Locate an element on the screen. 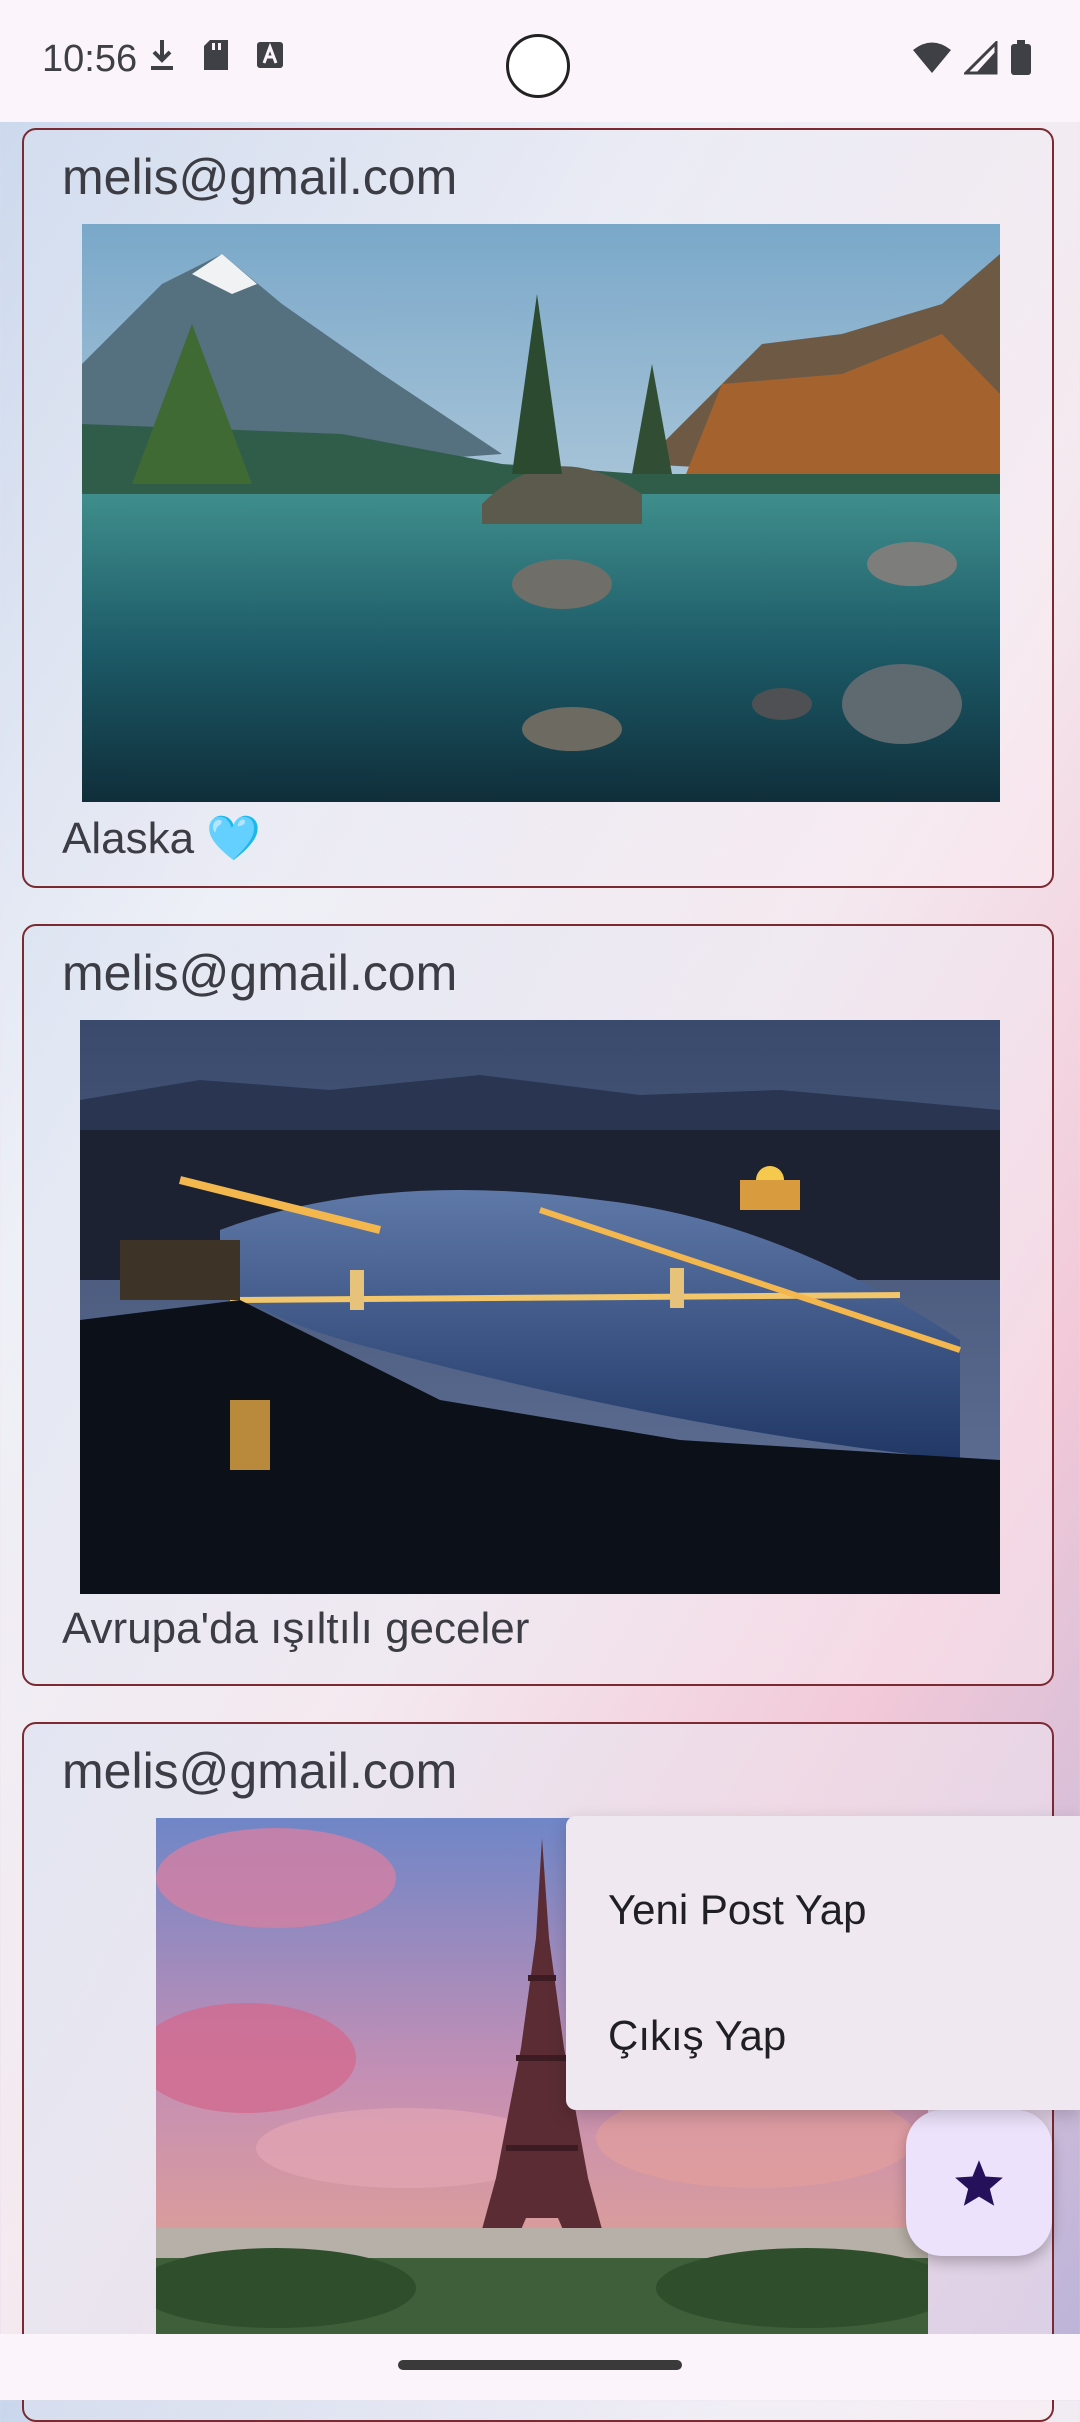 This screenshot has width=1080, height=2422. wifi-icon is located at coordinates (932, 57).